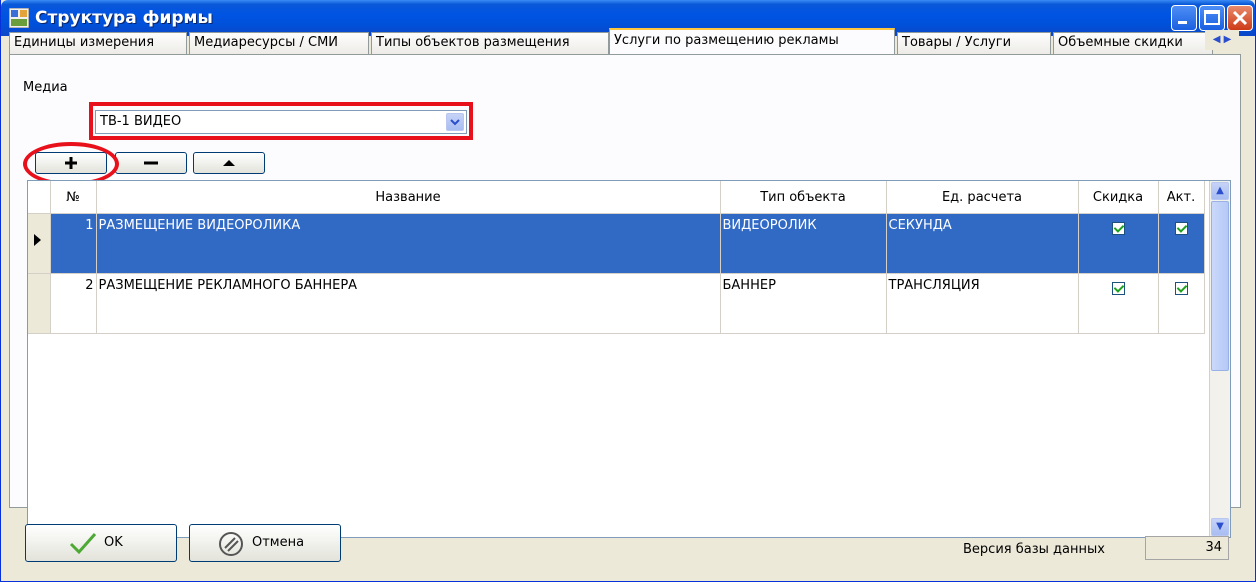  I want to click on arrow-up-icon, so click(229, 163).